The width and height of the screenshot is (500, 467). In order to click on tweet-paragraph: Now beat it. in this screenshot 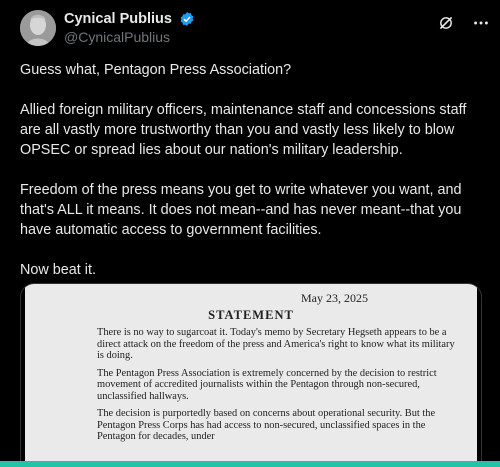, I will do `click(58, 270)`.